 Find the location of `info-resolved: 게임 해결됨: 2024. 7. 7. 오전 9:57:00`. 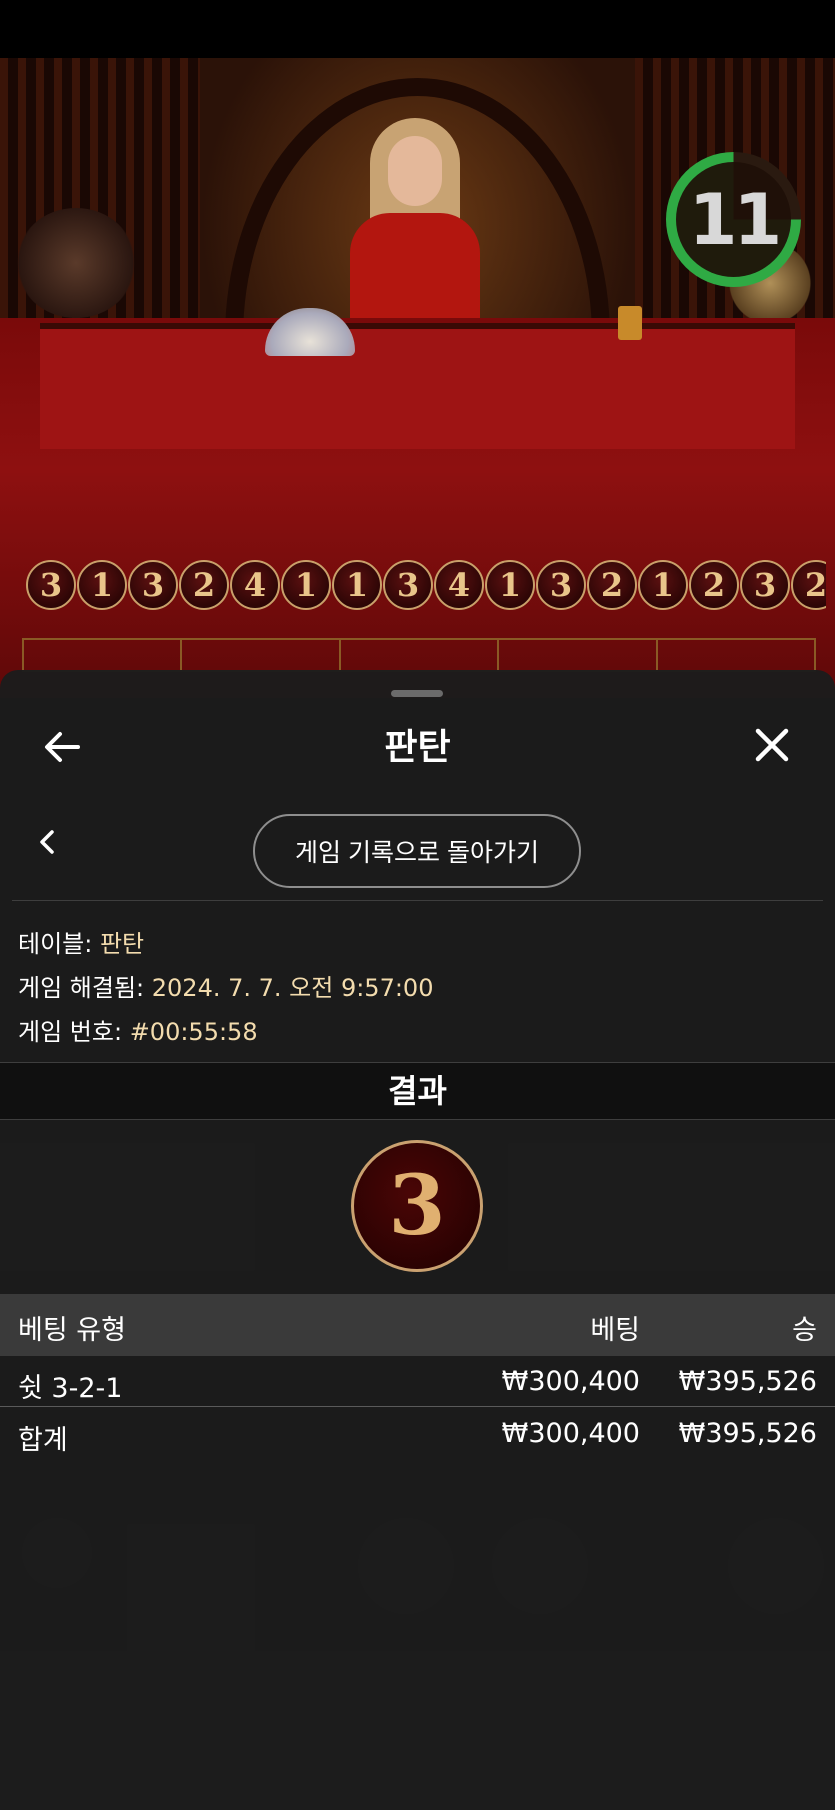

info-resolved: 게임 해결됨: 2024. 7. 7. 오전 9:57:00 is located at coordinates (225, 985).